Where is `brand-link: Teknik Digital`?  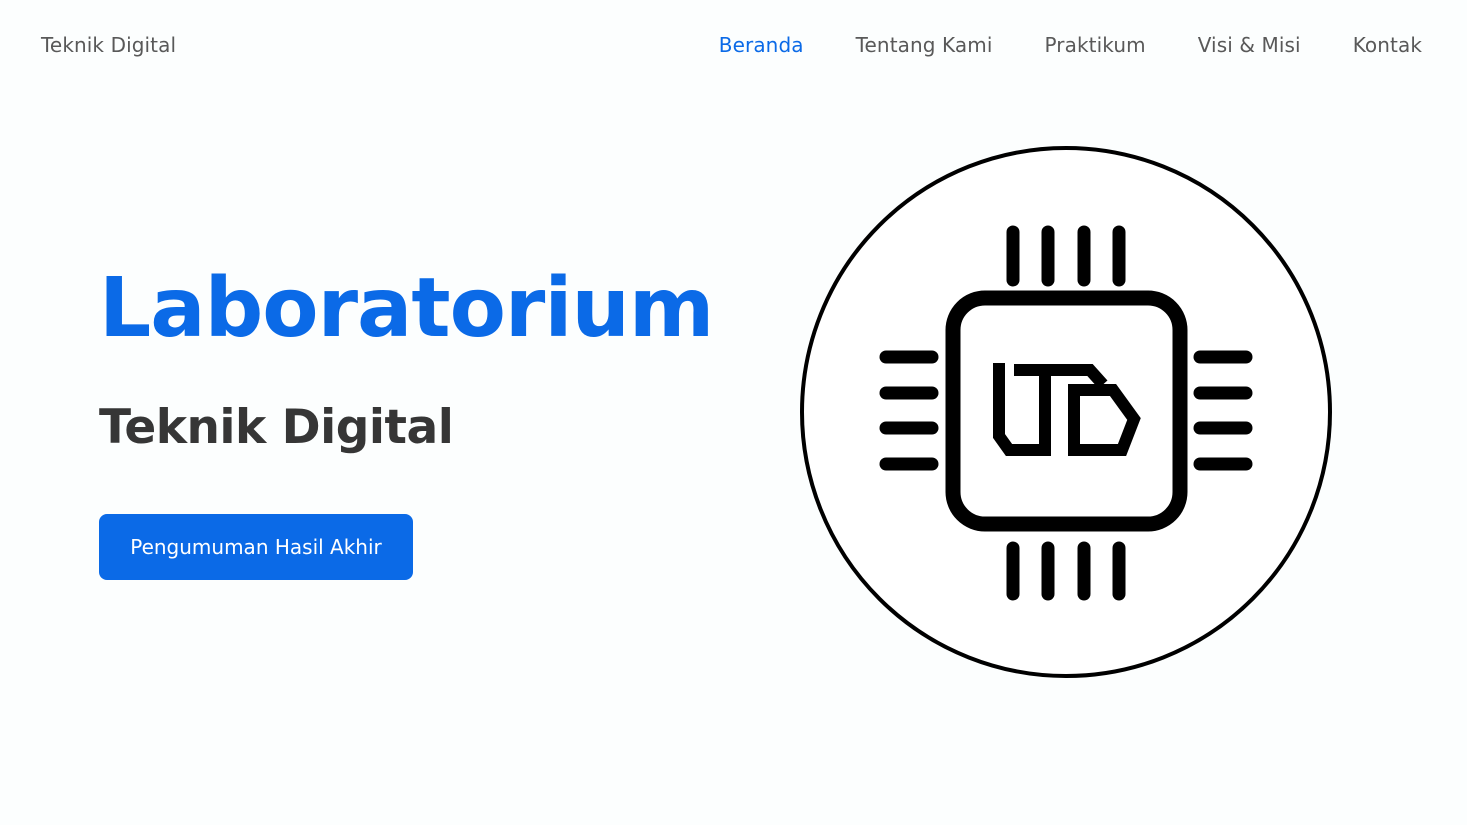
brand-link: Teknik Digital is located at coordinates (108, 45).